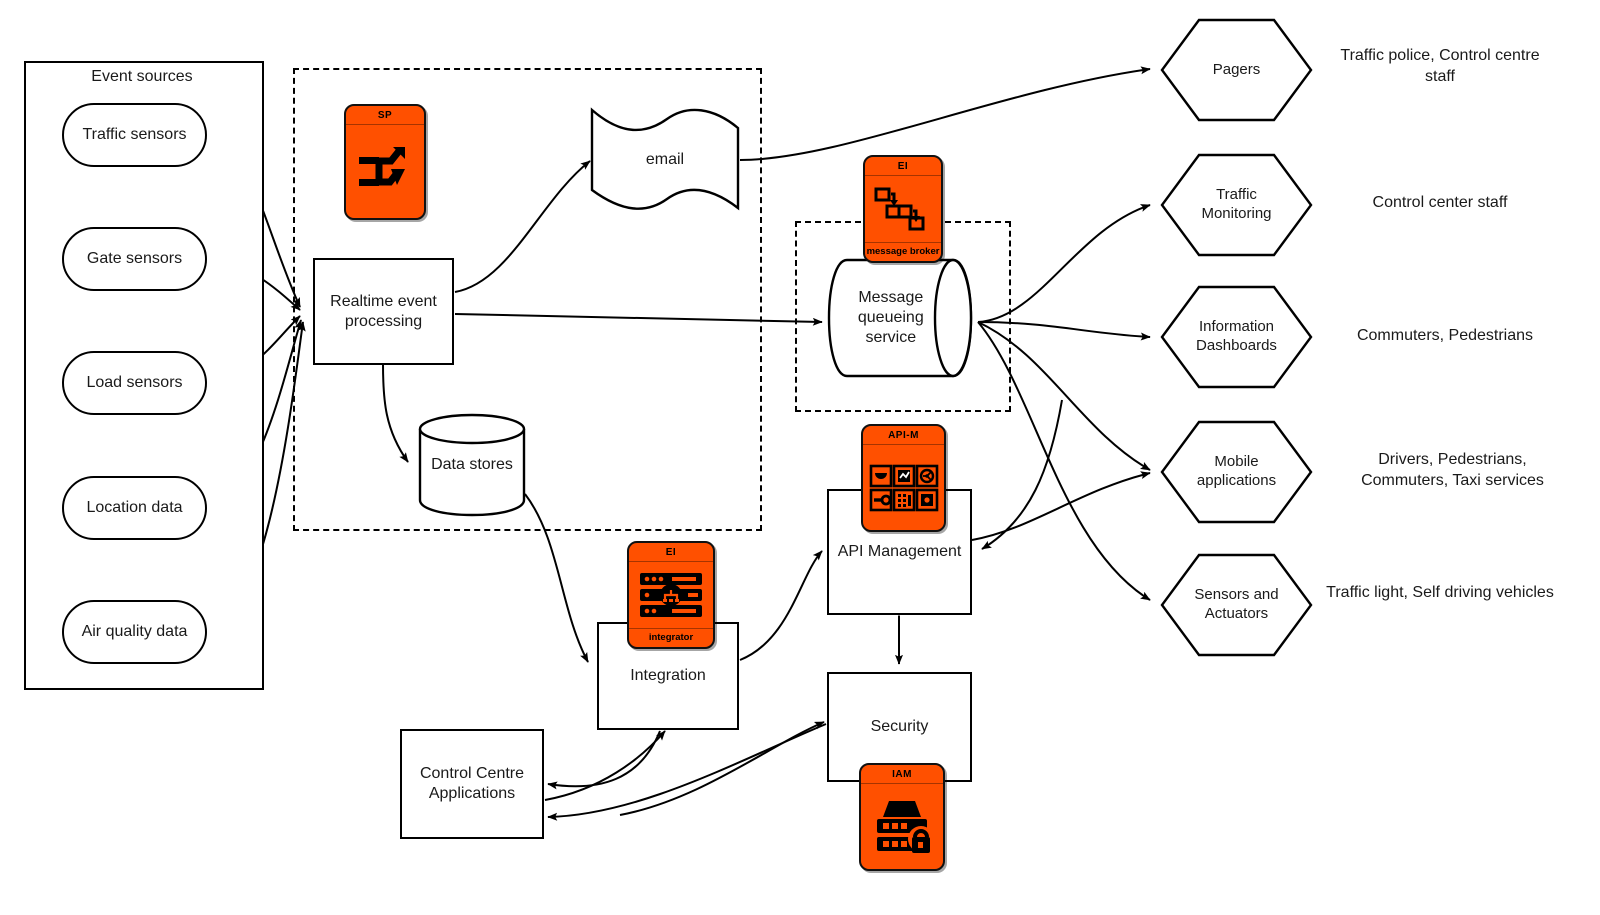 This screenshot has height=915, width=1600. I want to click on node-label: Realtime event processing, so click(383, 311).